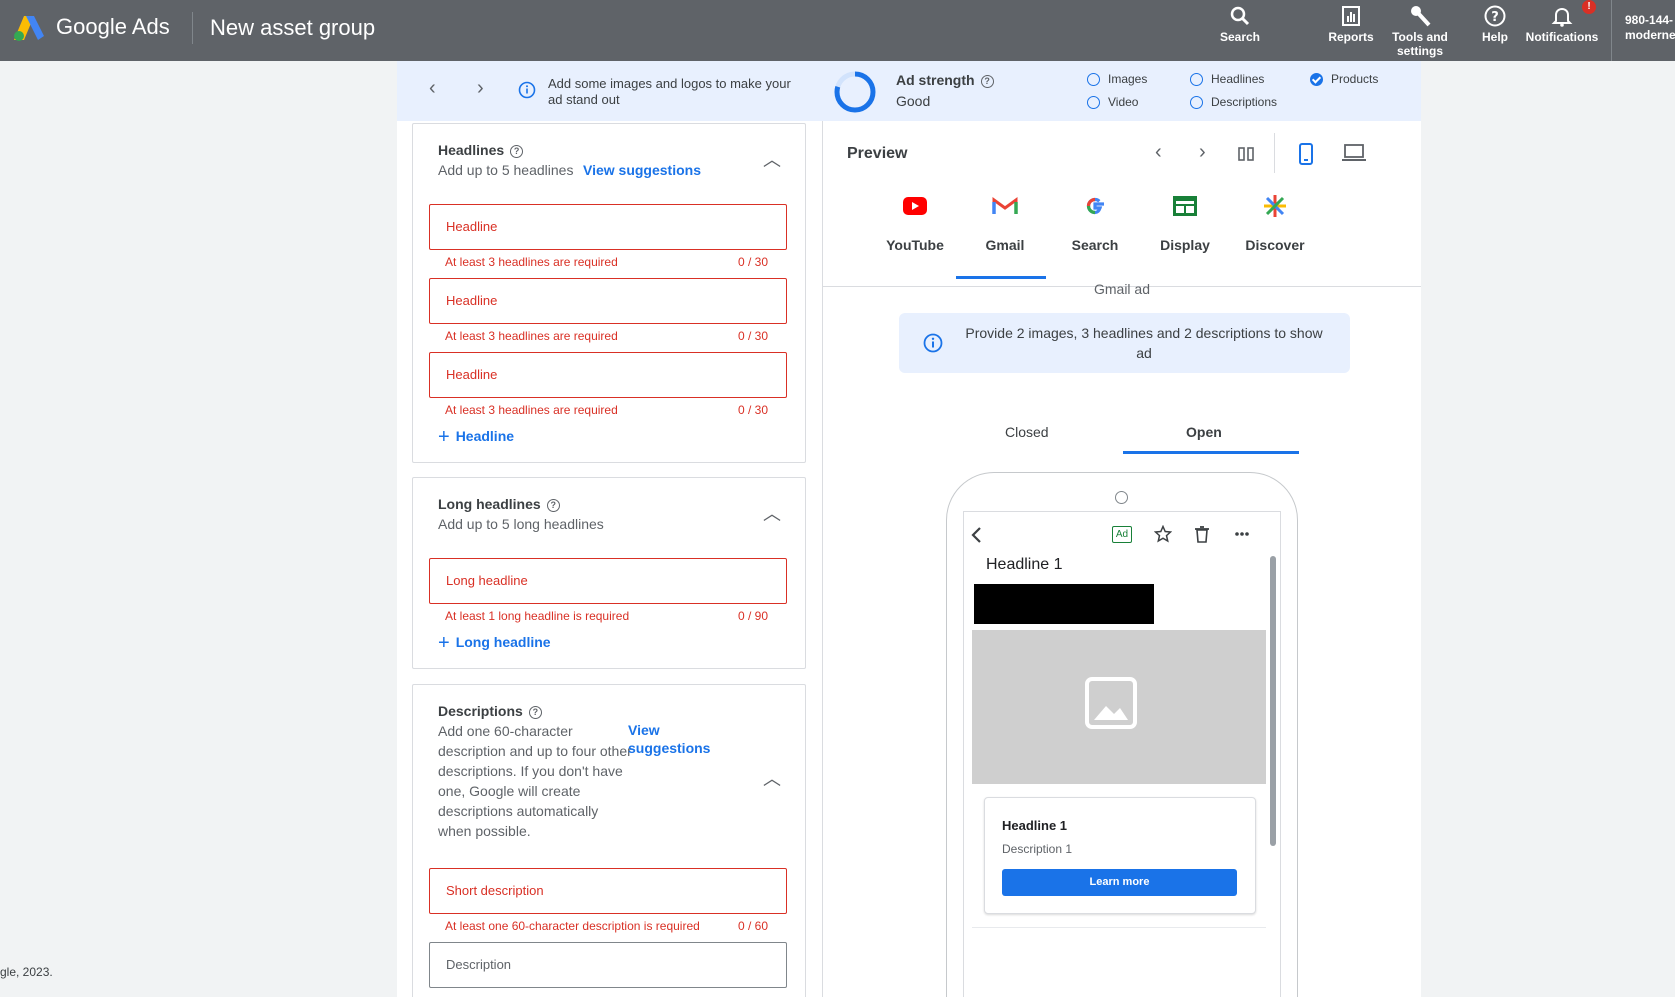 This screenshot has width=1675, height=997. Describe the element at coordinates (913, 101) in the screenshot. I see `ad-strength-value: Good` at that location.